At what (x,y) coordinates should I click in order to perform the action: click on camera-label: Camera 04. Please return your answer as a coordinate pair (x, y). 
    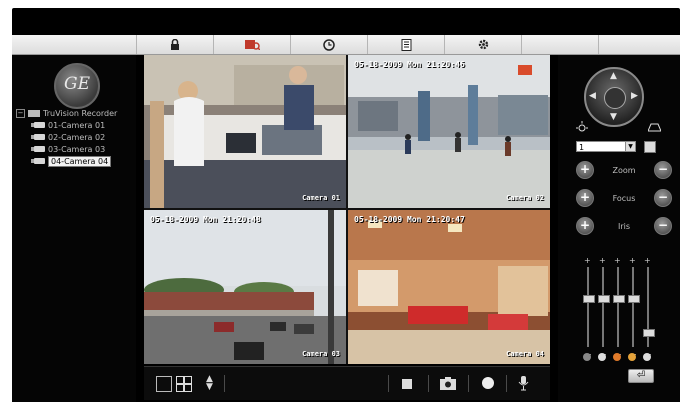
    Looking at the image, I should click on (525, 354).